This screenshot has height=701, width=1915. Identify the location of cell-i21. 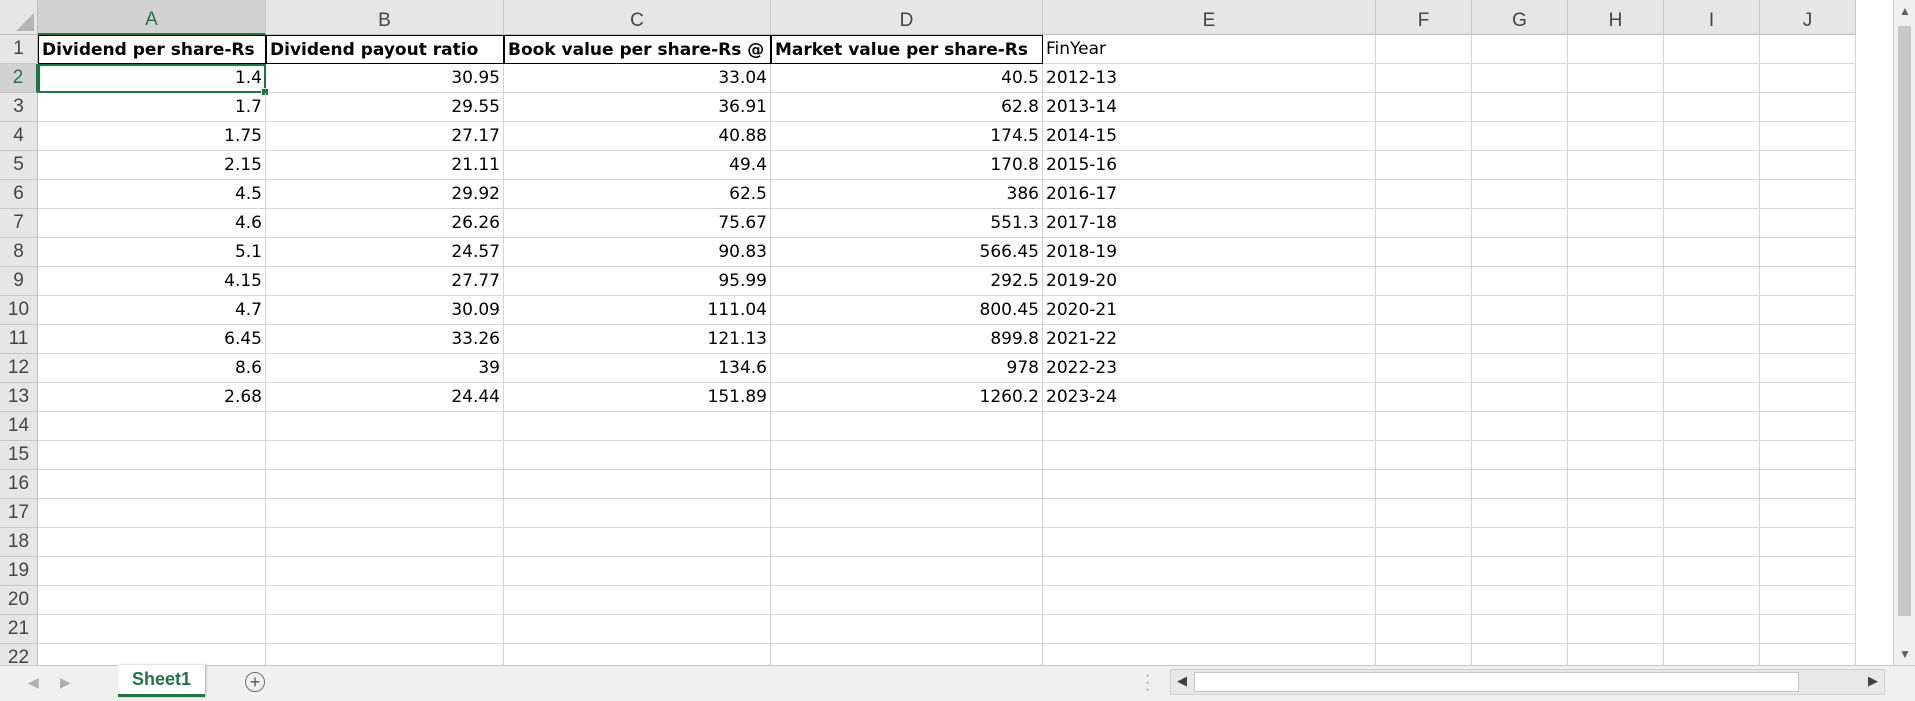
(1712, 629).